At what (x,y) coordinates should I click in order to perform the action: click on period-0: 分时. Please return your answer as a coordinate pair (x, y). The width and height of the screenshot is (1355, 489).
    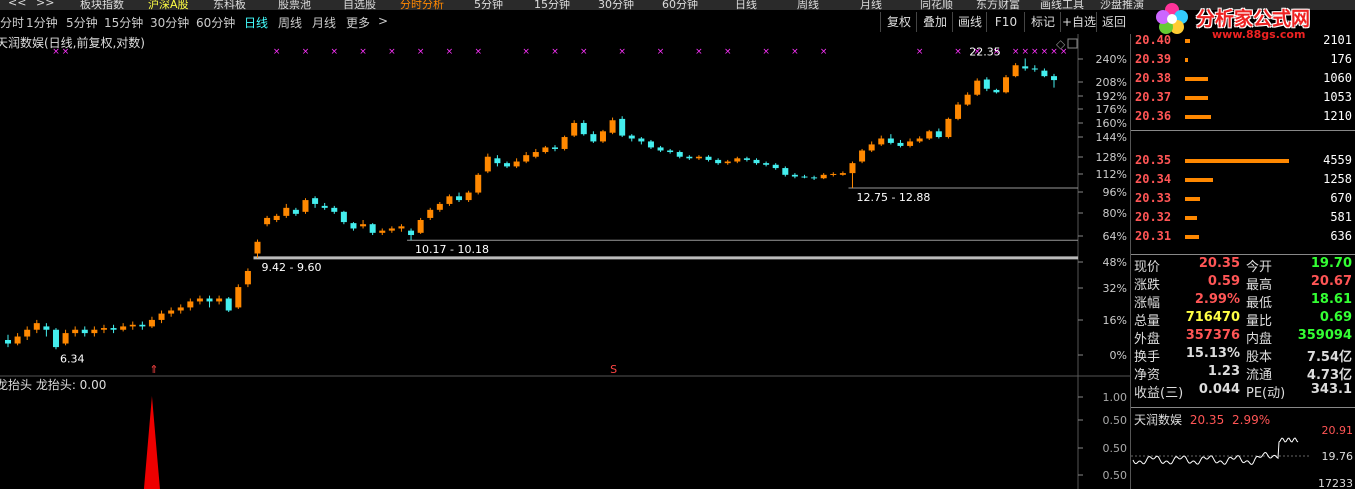
    Looking at the image, I should click on (12, 22).